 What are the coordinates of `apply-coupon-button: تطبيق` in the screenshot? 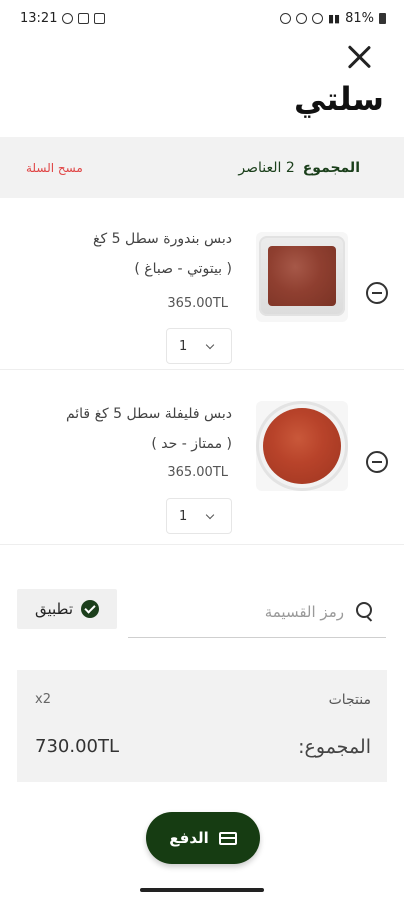 It's located at (67, 609).